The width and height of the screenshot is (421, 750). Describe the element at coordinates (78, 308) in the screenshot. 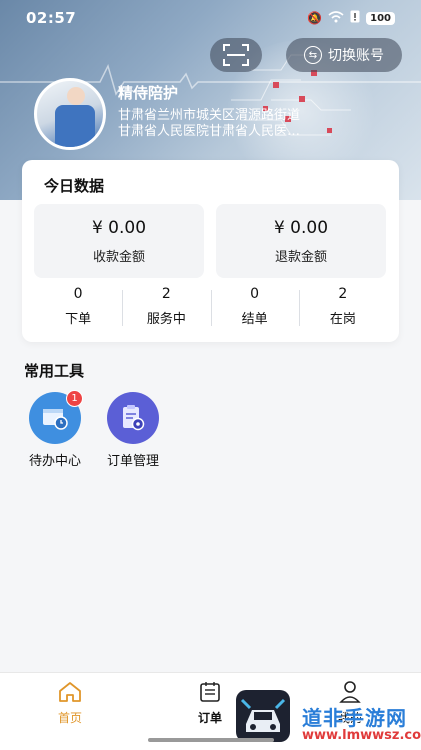

I see `stat-placed: 0 下单` at that location.